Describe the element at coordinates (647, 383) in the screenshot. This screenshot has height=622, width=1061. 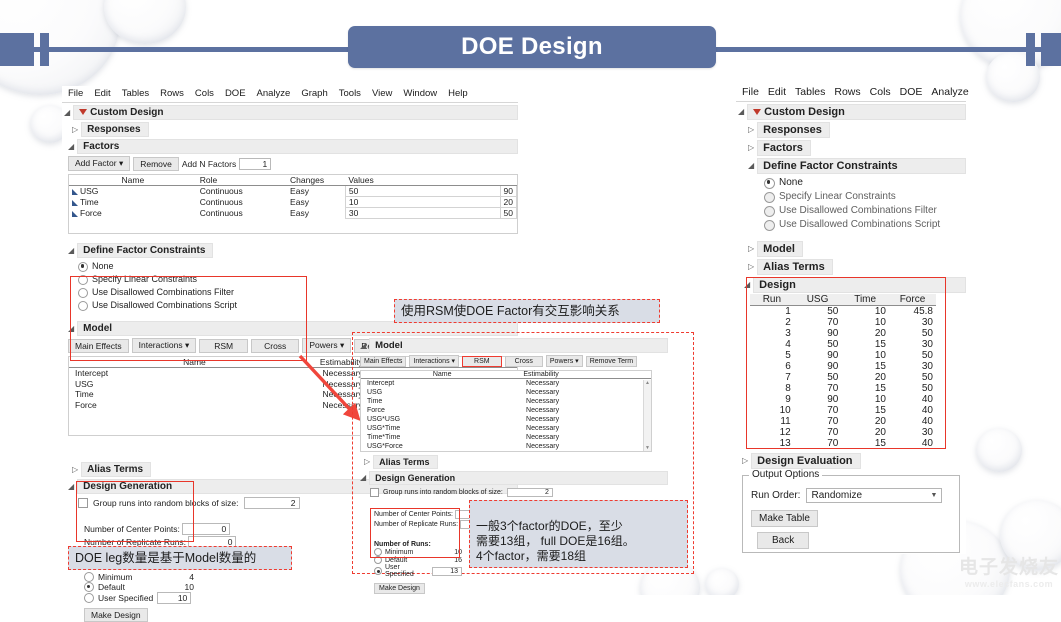
I see `scroll-up-arrow-icon: ▲` at that location.